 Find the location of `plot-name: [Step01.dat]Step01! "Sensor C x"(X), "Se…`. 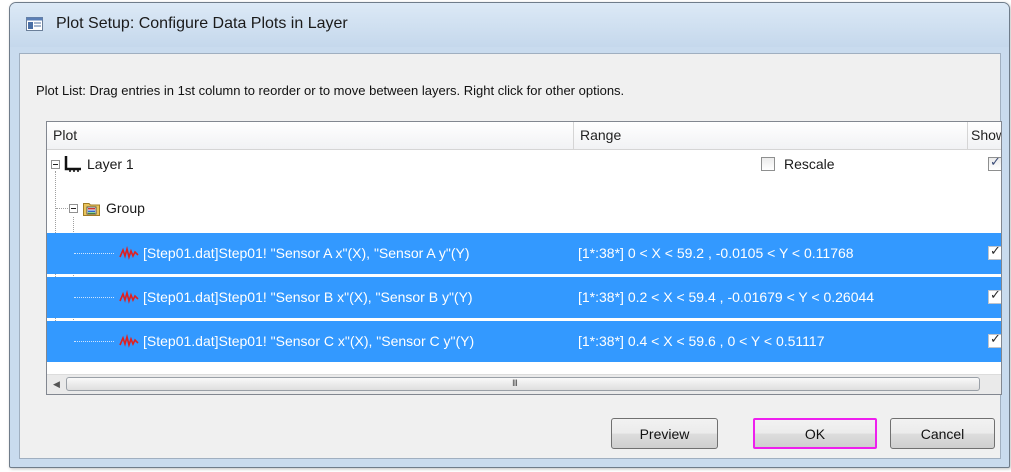

plot-name: [Step01.dat]Step01! "Sensor C x"(X), "Se… is located at coordinates (309, 341).